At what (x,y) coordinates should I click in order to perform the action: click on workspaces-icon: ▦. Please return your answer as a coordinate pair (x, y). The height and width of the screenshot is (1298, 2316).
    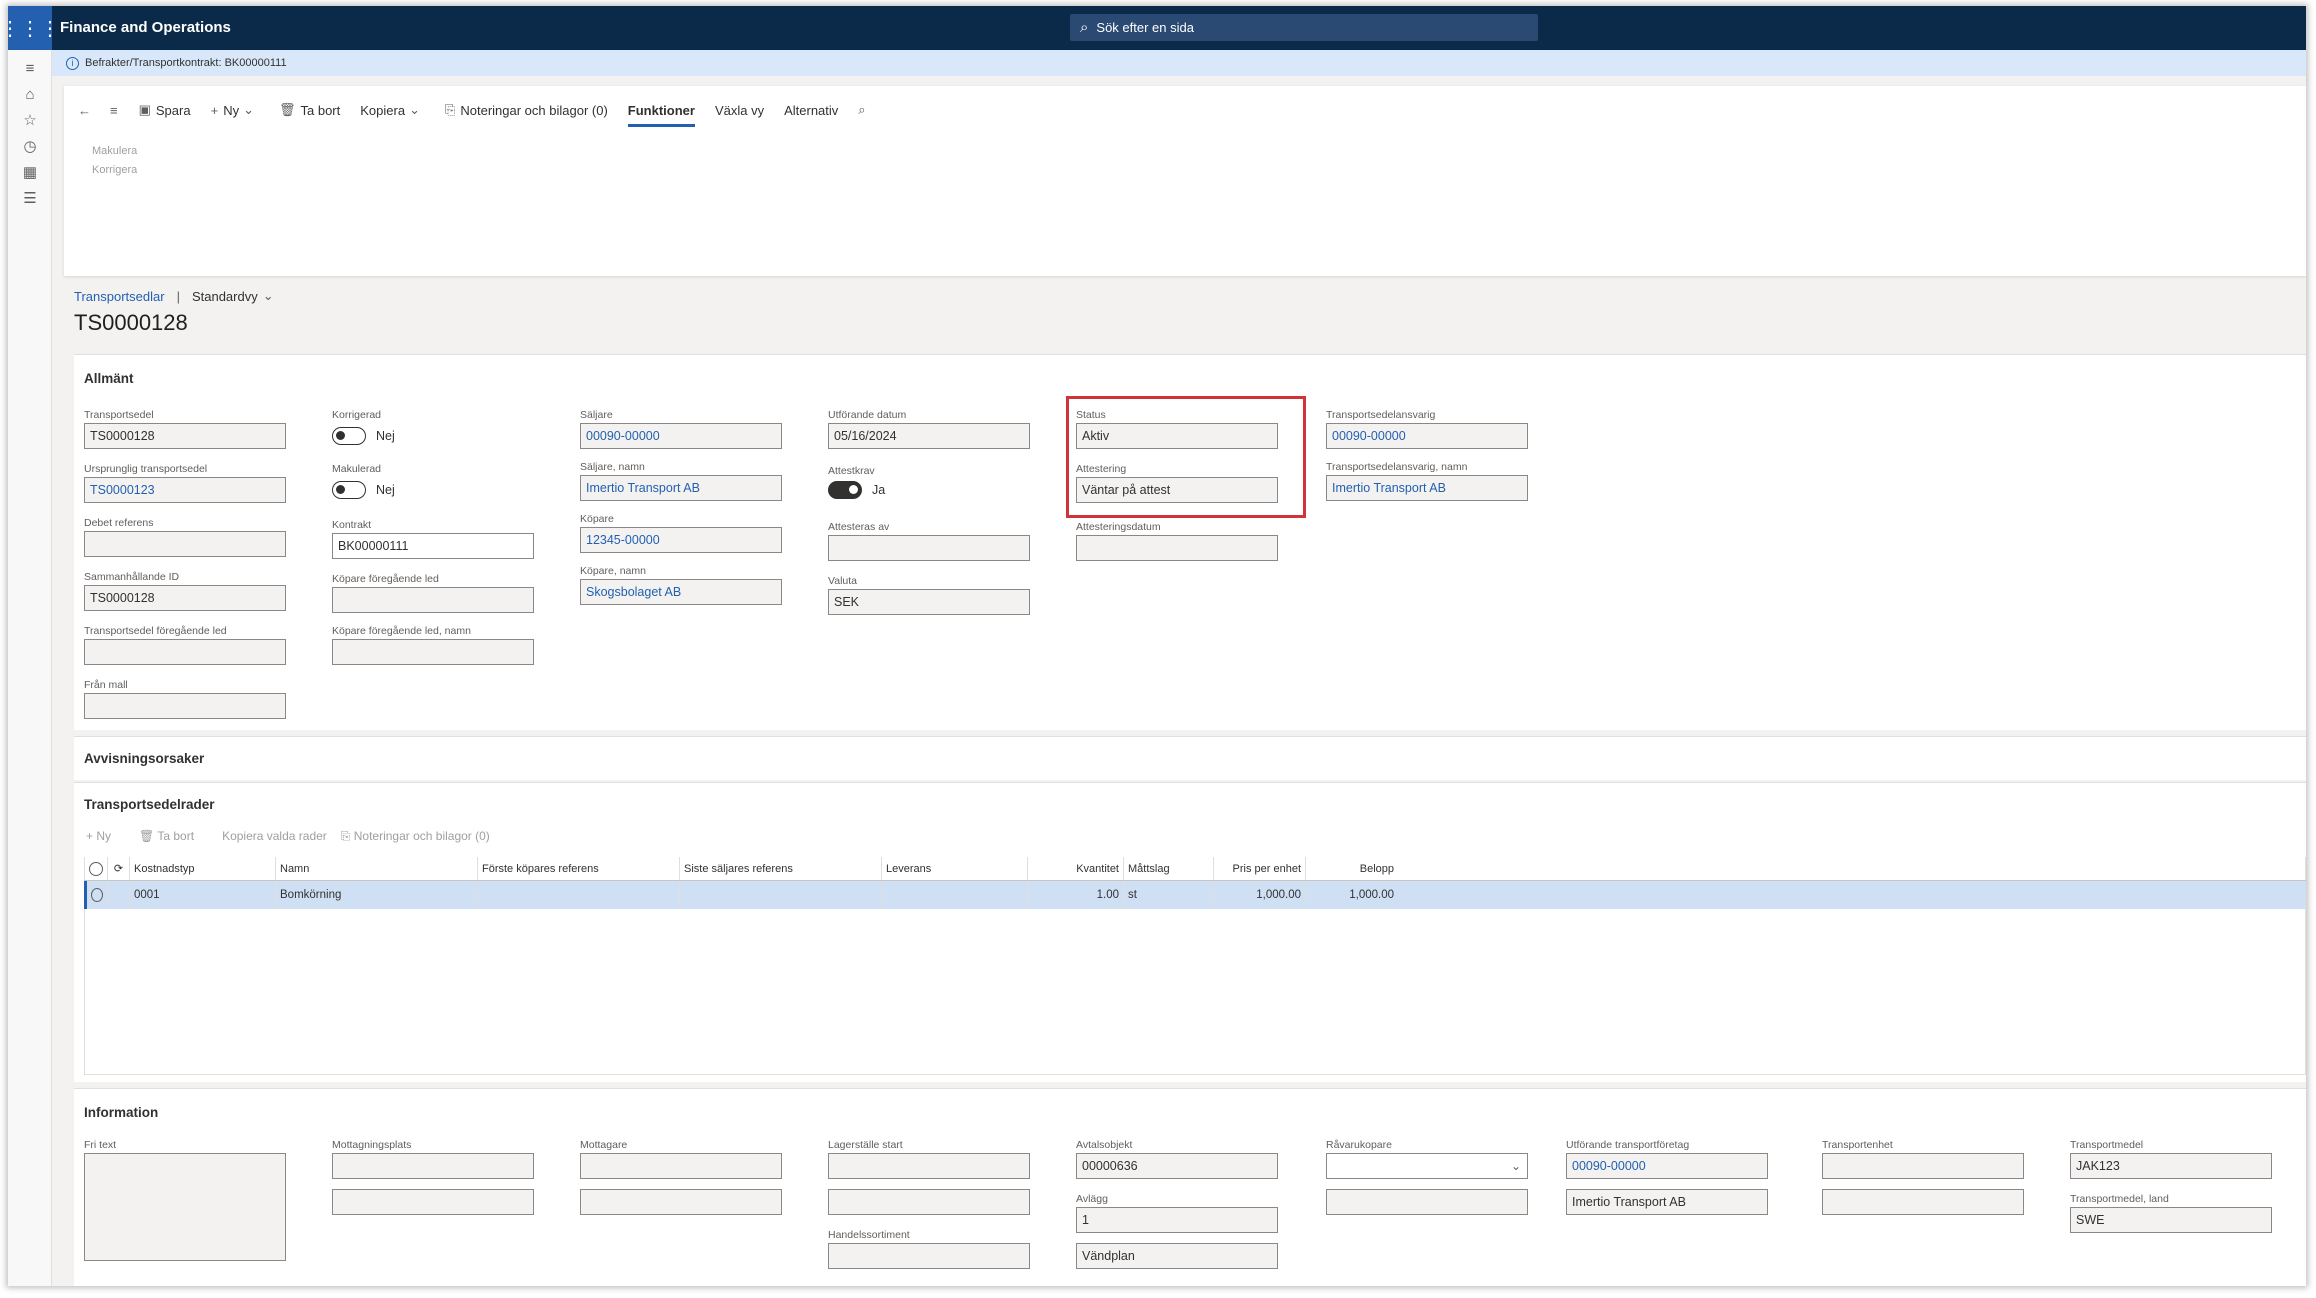
    Looking at the image, I should click on (30, 172).